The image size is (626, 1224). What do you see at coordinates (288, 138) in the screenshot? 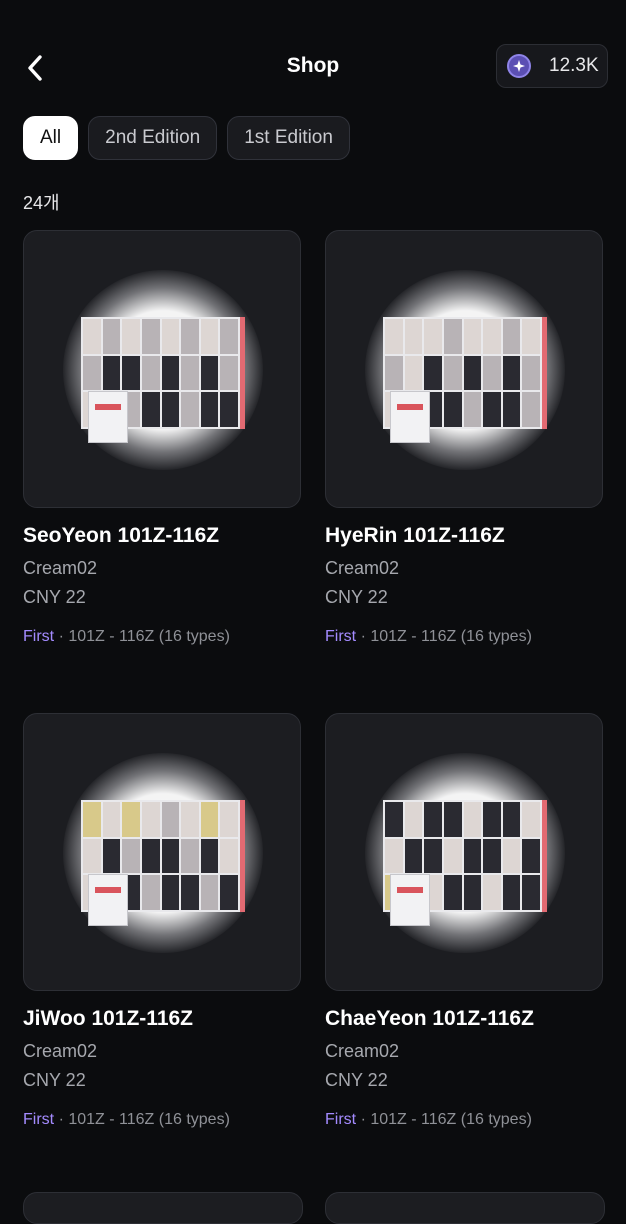
I see `filter-1st-edition: 1st Edition` at bounding box center [288, 138].